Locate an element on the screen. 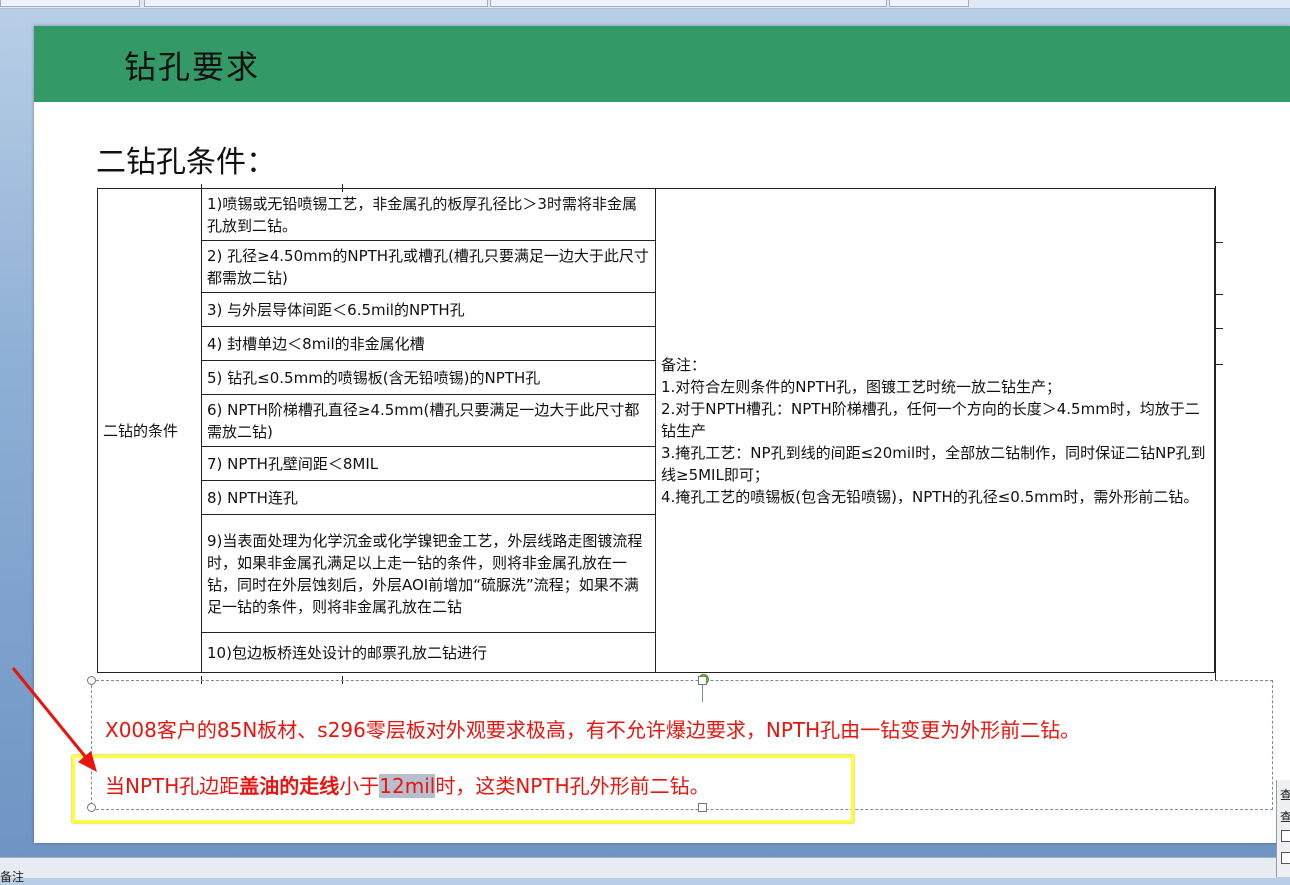 The image size is (1290, 885). note-heading: 备注： is located at coordinates (684, 364).